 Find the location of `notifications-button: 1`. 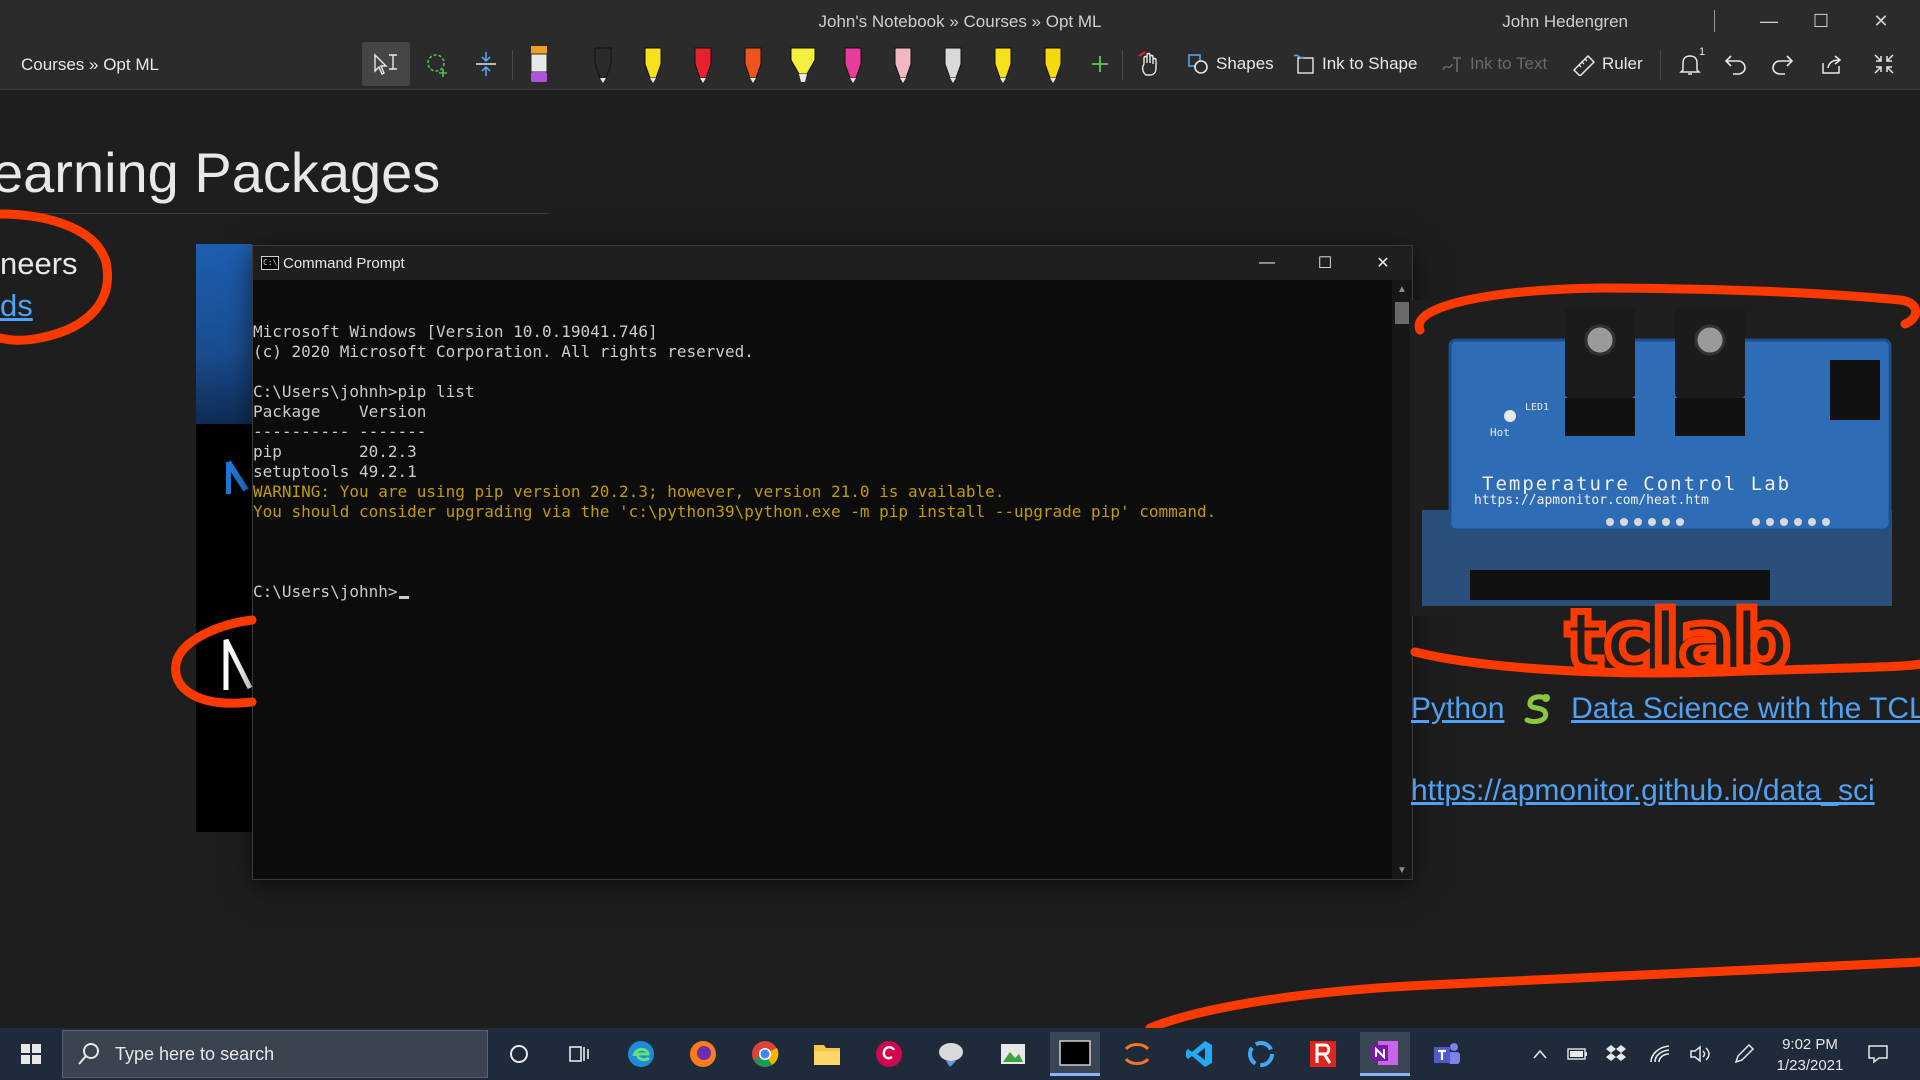

notifications-button: 1 is located at coordinates (1690, 64).